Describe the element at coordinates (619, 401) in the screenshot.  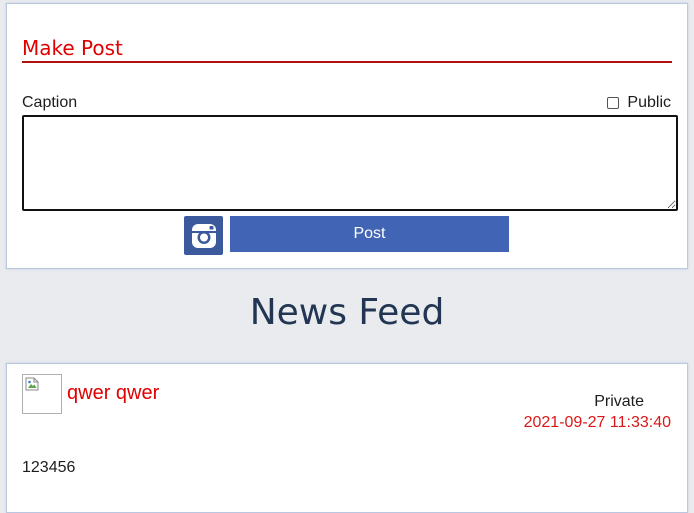
I see `post-visibility: Private` at that location.